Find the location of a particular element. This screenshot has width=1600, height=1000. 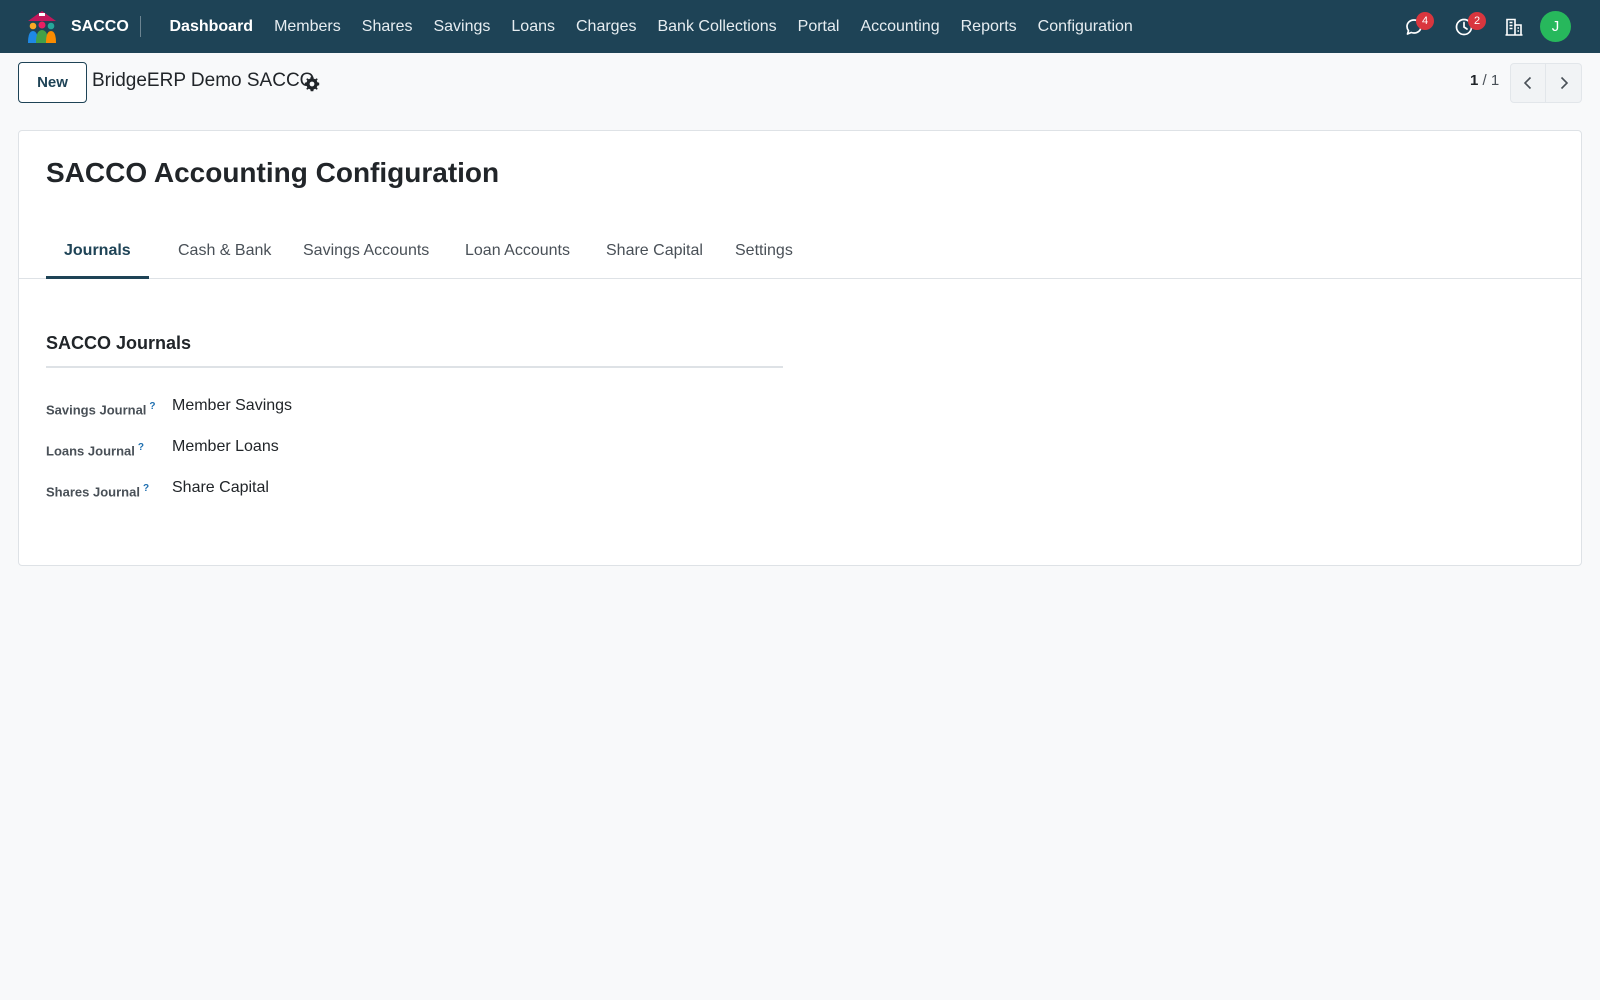

navbar-divider is located at coordinates (140, 26).